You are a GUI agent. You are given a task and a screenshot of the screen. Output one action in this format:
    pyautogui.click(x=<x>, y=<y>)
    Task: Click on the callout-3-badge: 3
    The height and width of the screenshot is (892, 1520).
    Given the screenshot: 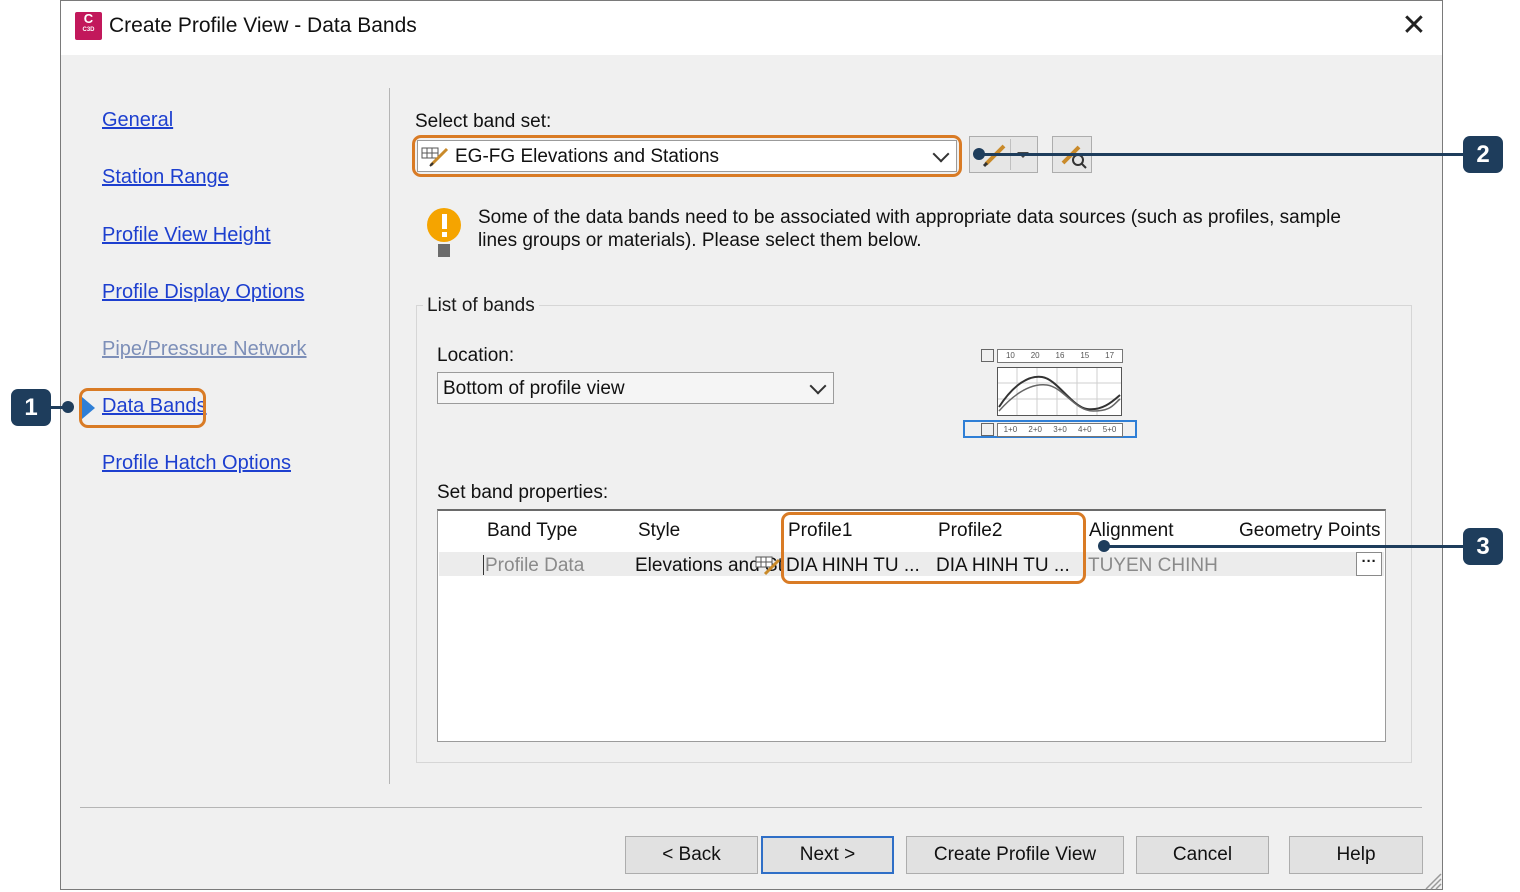 What is the action you would take?
    pyautogui.click(x=1483, y=546)
    